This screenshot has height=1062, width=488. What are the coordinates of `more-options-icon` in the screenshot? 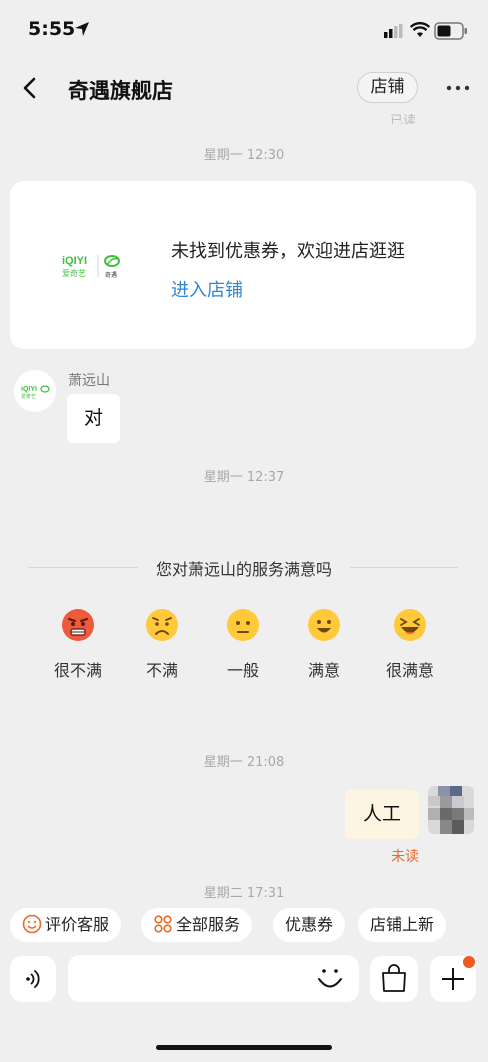 It's located at (458, 88).